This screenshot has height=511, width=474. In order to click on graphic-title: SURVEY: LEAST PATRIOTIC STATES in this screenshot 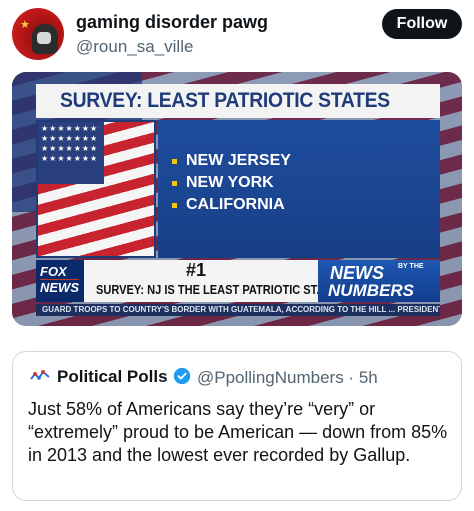, I will do `click(225, 100)`.